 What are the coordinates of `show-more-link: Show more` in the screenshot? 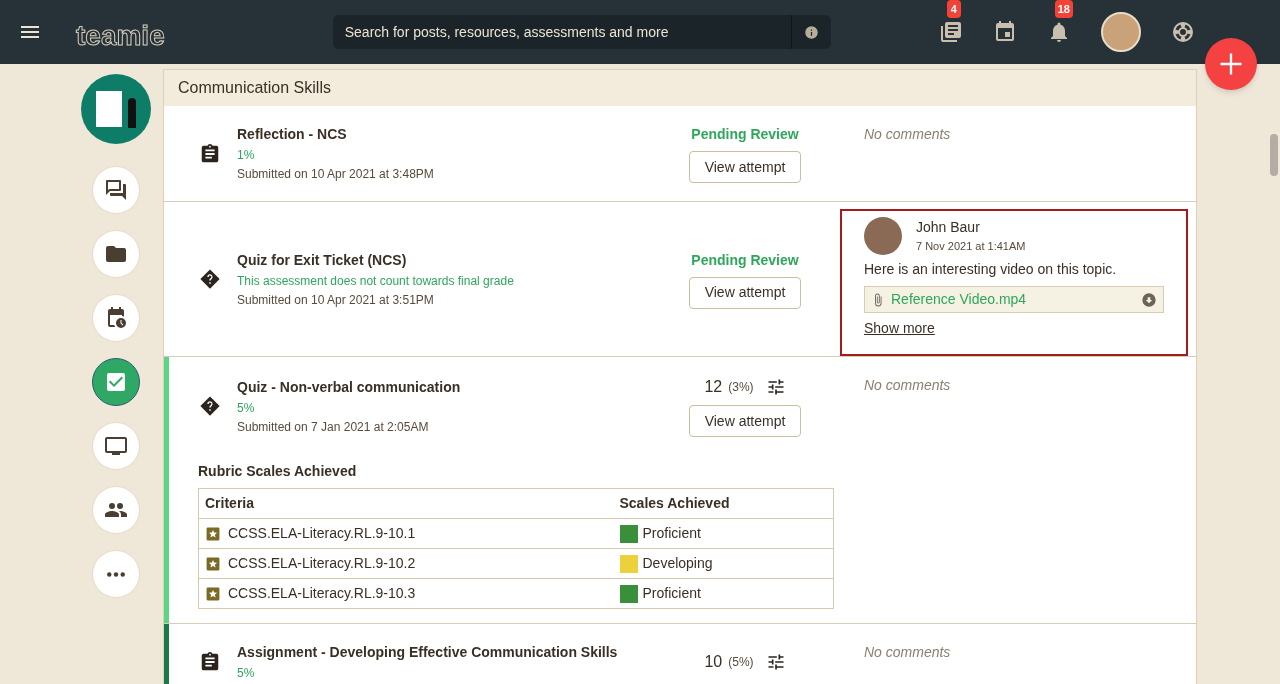 It's located at (899, 328).